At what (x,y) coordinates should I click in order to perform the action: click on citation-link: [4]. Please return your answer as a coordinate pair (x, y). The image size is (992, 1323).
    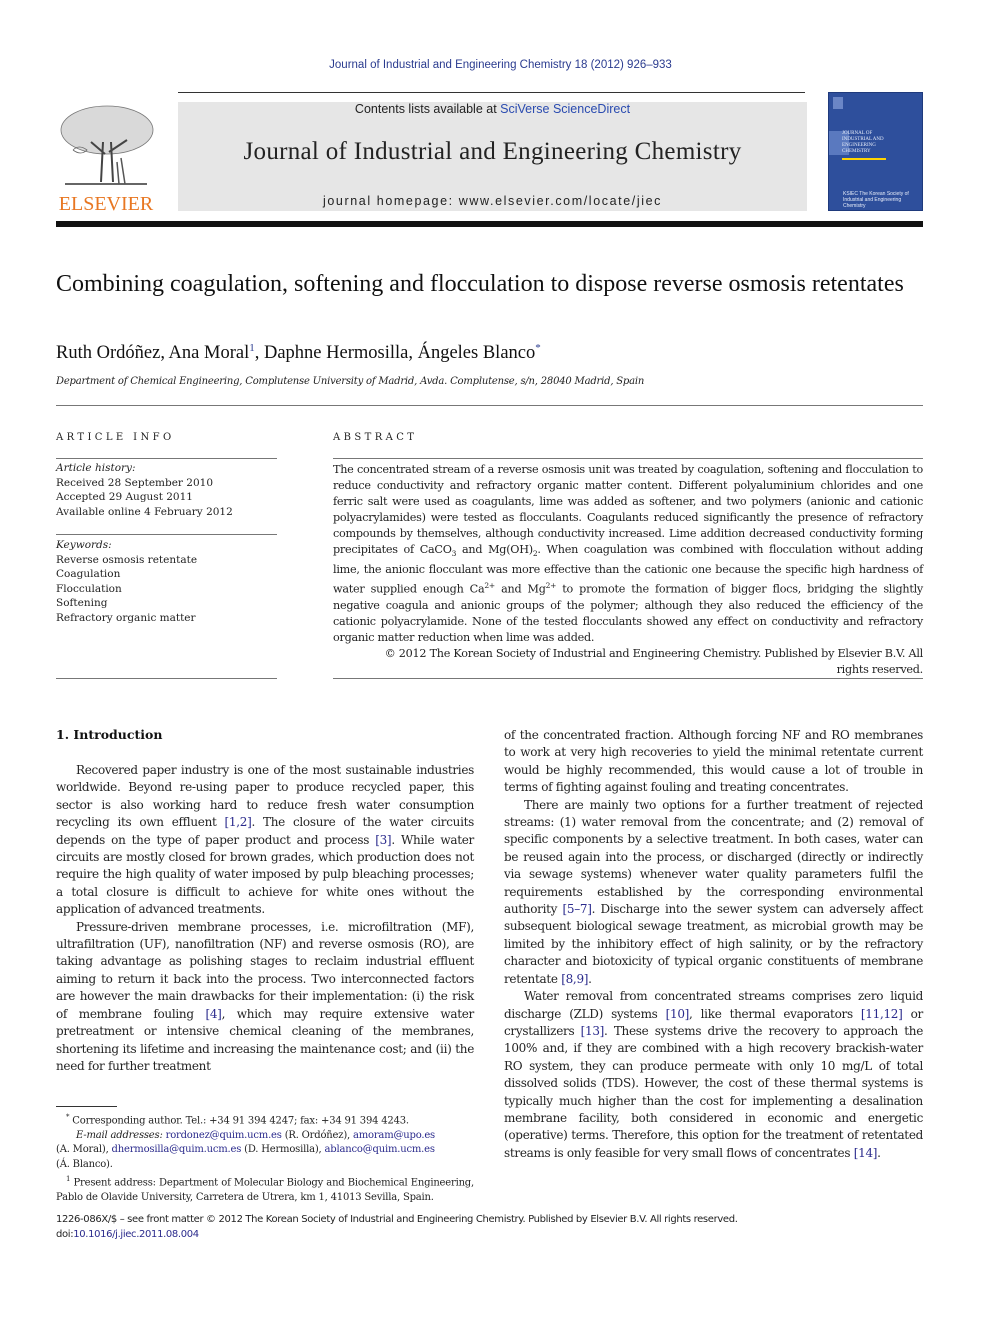
    Looking at the image, I should click on (213, 1014).